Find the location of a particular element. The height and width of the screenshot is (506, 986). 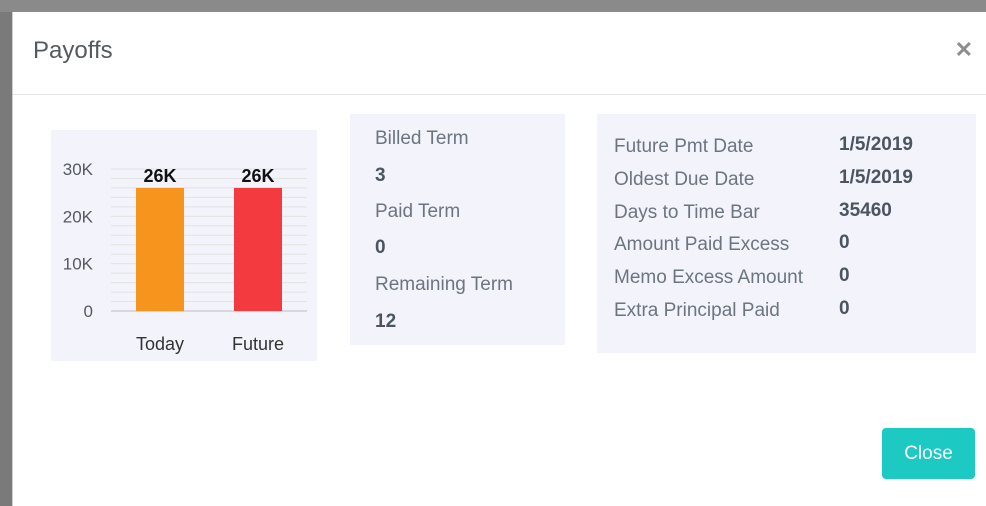

info-value: 35460 is located at coordinates (865, 210).